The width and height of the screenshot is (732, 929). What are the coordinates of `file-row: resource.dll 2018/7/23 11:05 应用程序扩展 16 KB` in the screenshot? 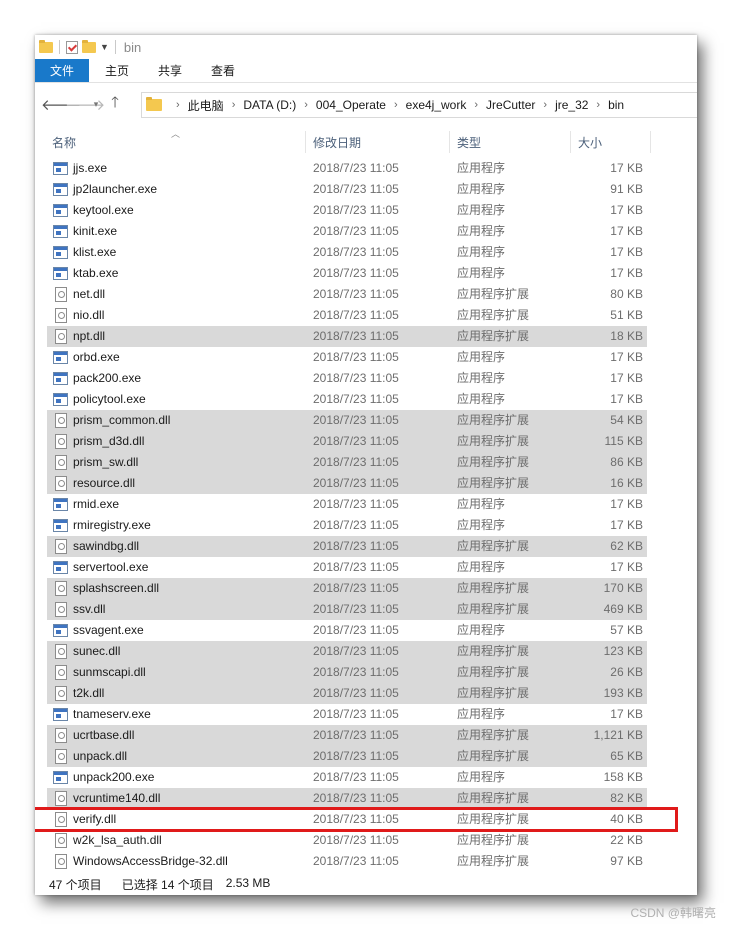 It's located at (347, 483).